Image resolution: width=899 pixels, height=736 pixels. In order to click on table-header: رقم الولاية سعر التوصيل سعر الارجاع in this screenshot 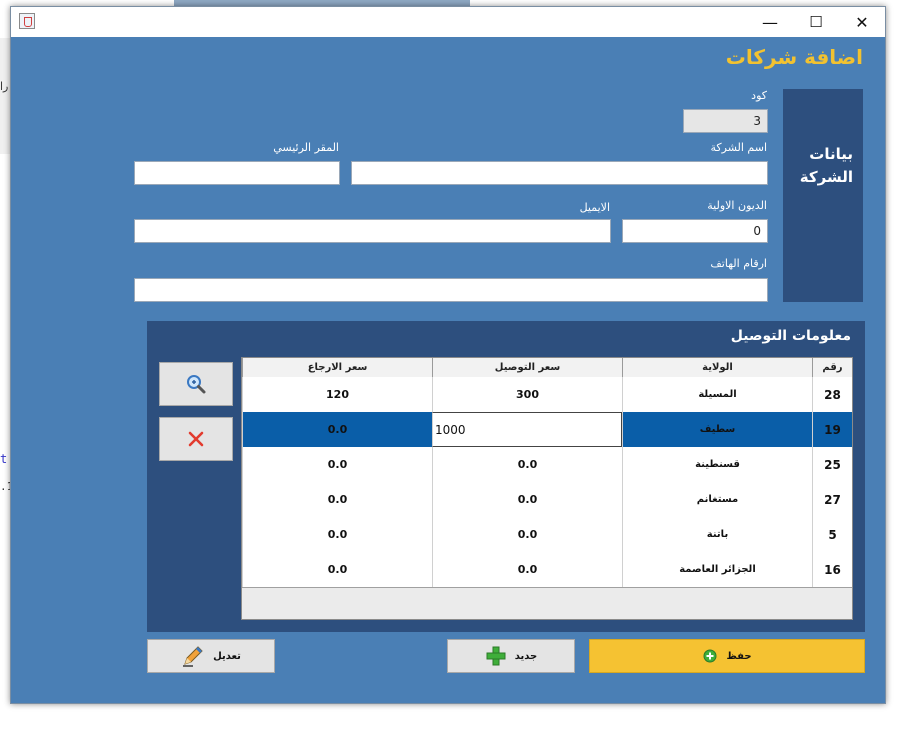, I will do `click(547, 368)`.